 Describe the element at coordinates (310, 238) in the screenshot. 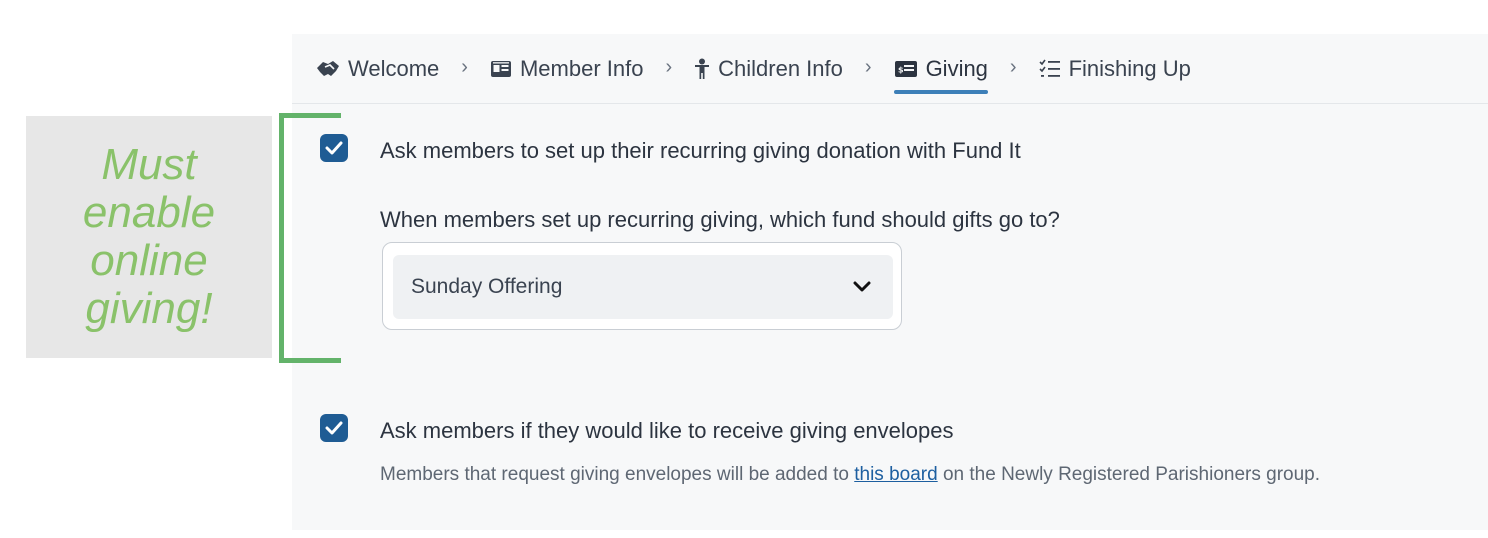

I see `annotation-bracket` at that location.